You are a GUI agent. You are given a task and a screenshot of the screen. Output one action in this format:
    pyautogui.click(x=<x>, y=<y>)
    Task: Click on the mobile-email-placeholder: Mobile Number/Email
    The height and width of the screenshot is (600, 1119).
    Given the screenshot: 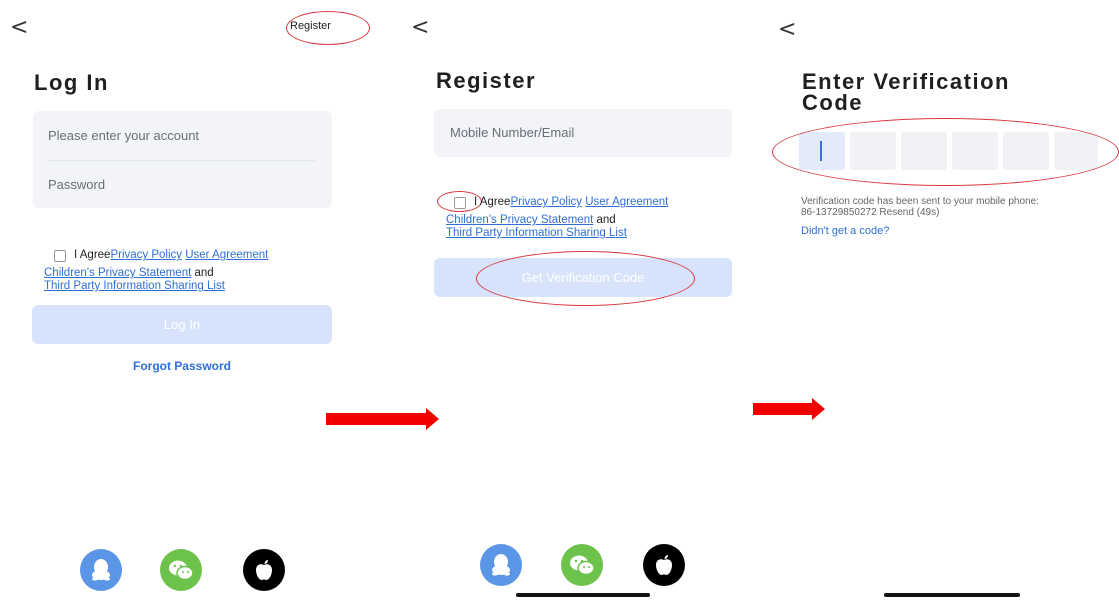 What is the action you would take?
    pyautogui.click(x=512, y=132)
    